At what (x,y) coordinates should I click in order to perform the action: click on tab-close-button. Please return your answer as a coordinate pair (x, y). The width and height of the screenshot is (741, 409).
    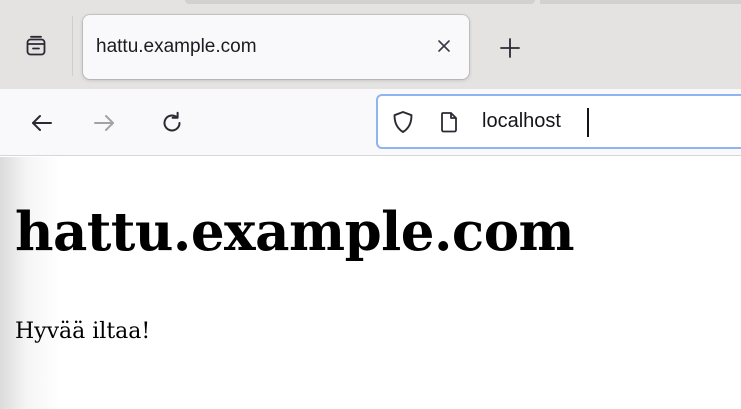
    Looking at the image, I should click on (444, 46).